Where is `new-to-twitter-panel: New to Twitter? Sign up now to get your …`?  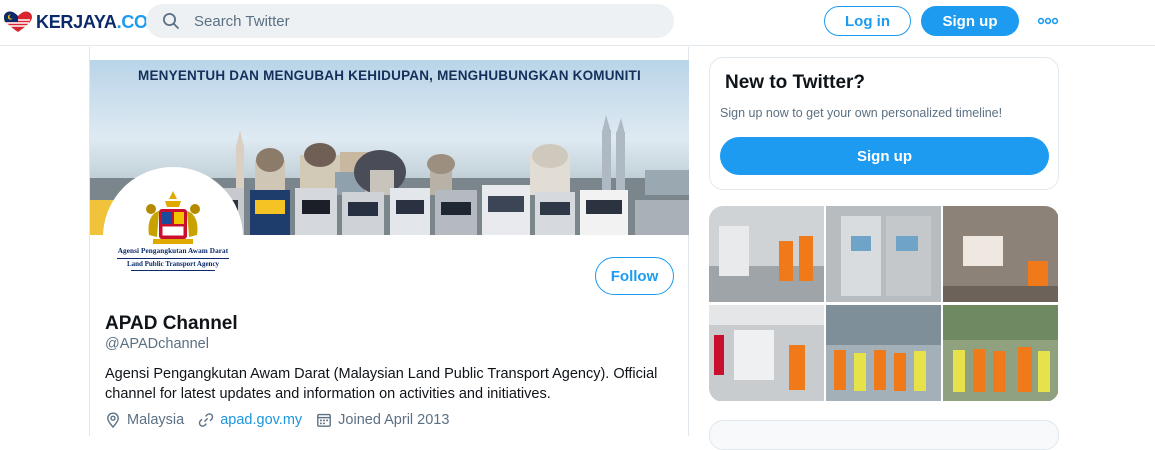 new-to-twitter-panel: New to Twitter? Sign up now to get your … is located at coordinates (884, 123).